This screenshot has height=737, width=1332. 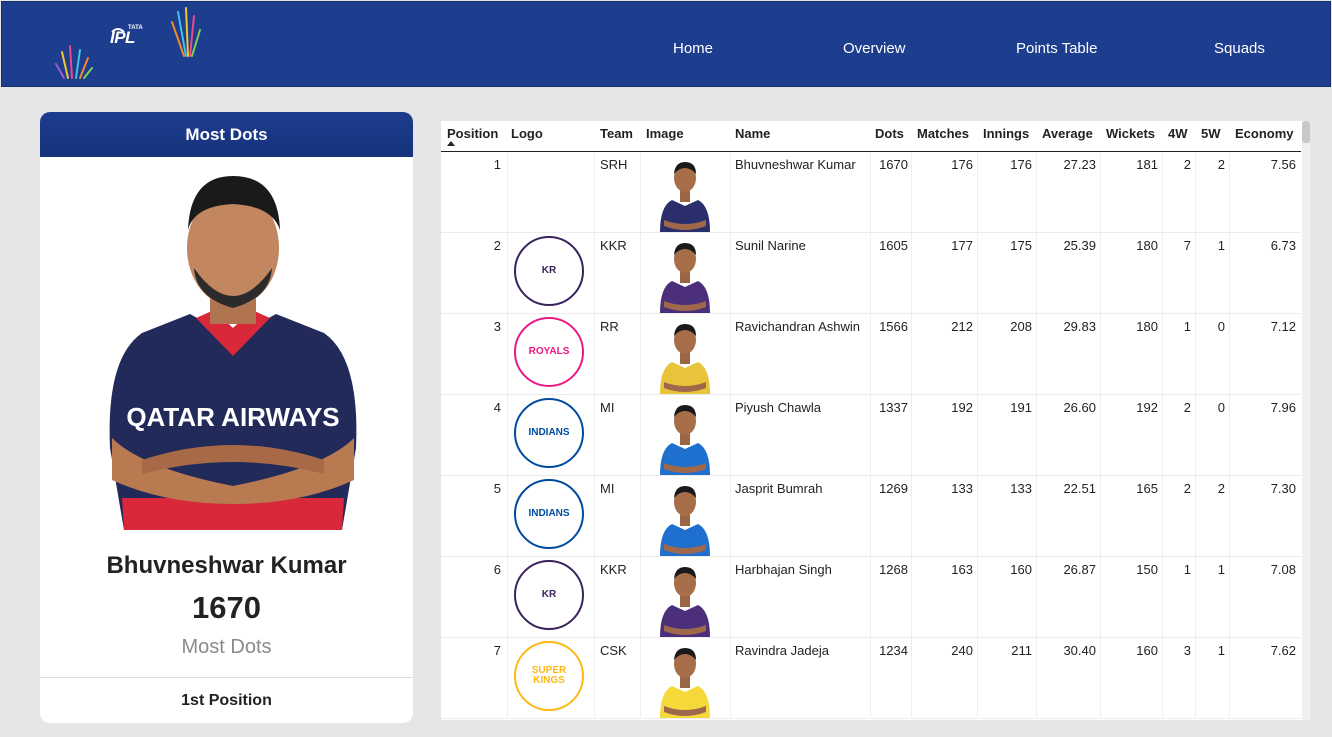 I want to click on nav-link-squads: Squads, so click(x=1239, y=48).